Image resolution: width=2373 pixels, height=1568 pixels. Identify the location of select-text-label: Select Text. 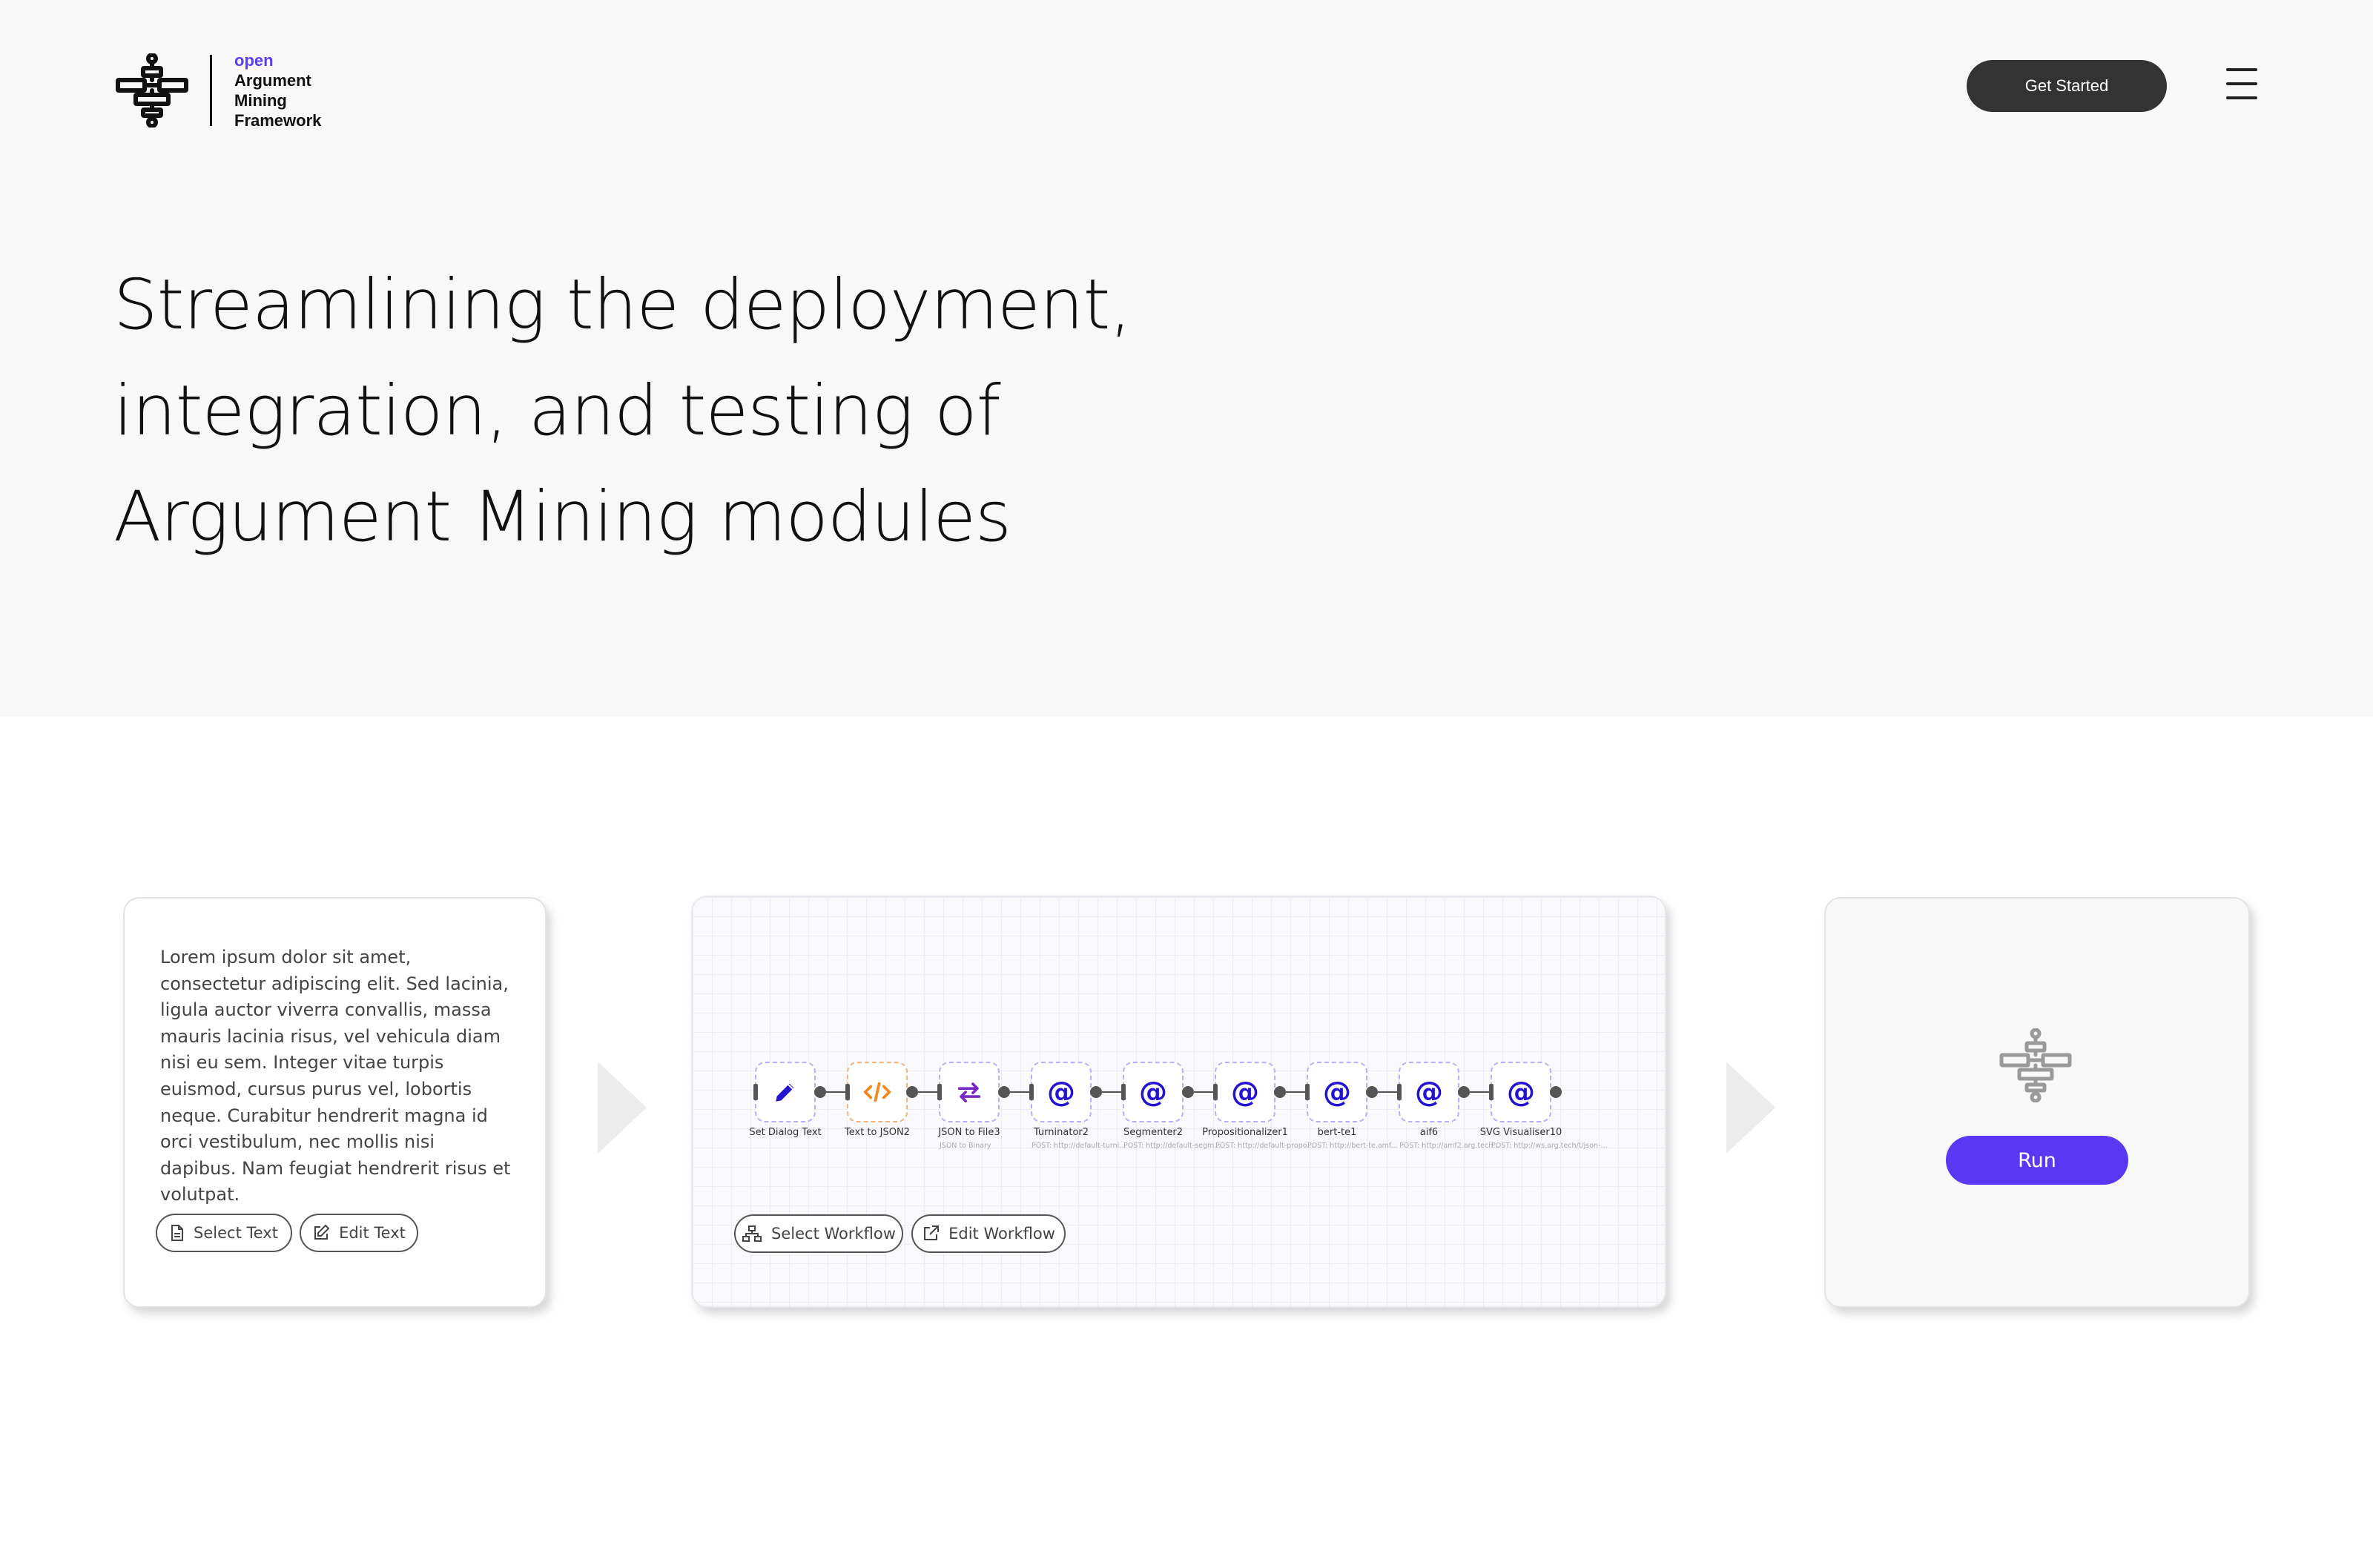
(236, 1233).